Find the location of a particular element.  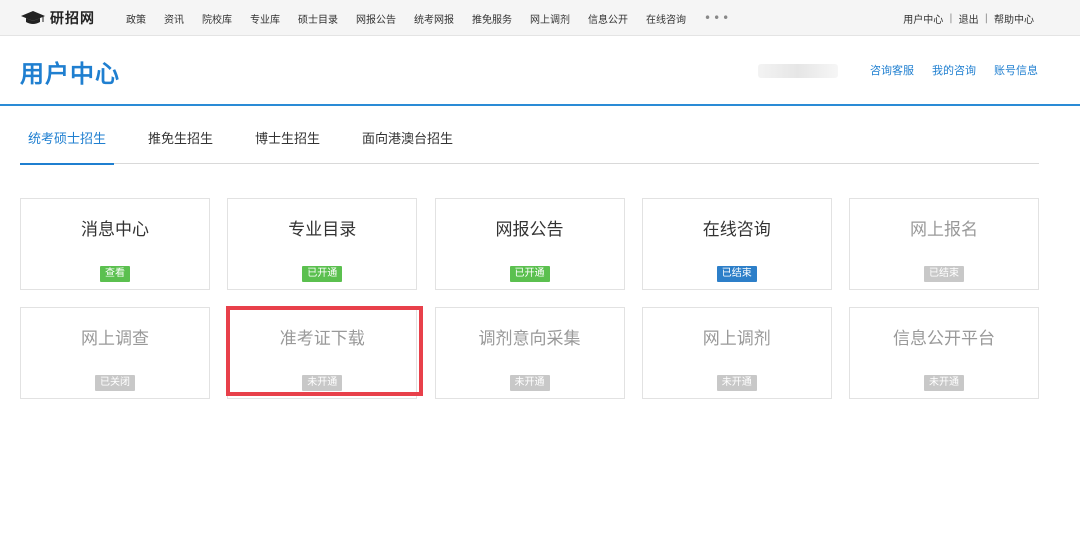

more-menu-icon: ••• is located at coordinates (717, 18).